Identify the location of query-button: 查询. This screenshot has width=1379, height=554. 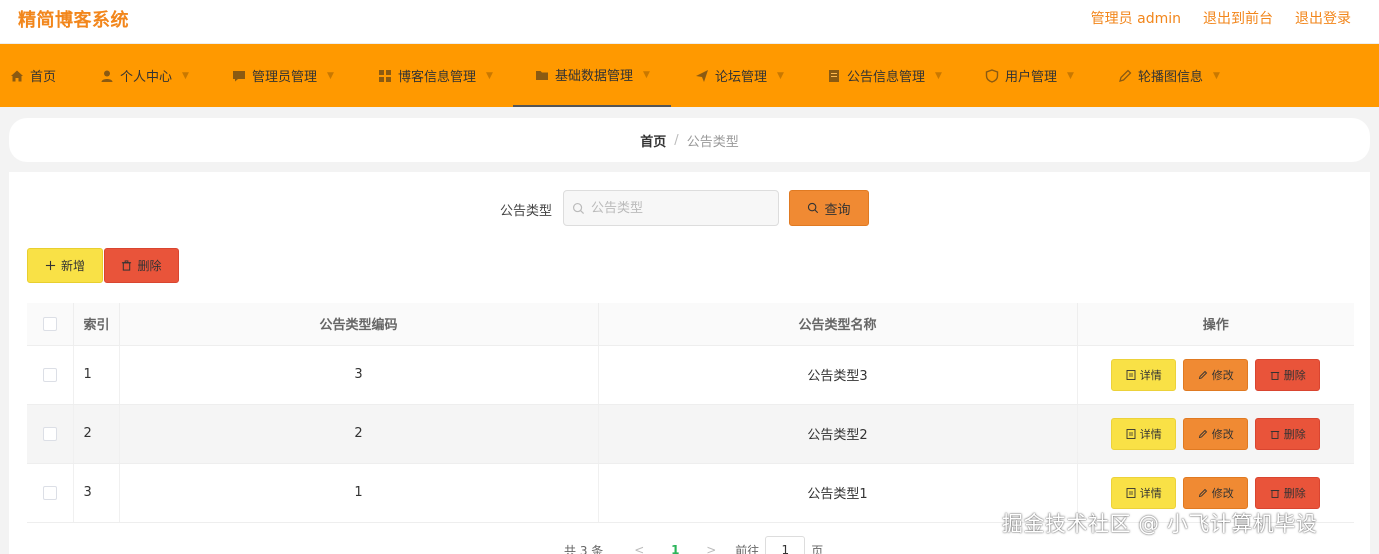
(829, 208).